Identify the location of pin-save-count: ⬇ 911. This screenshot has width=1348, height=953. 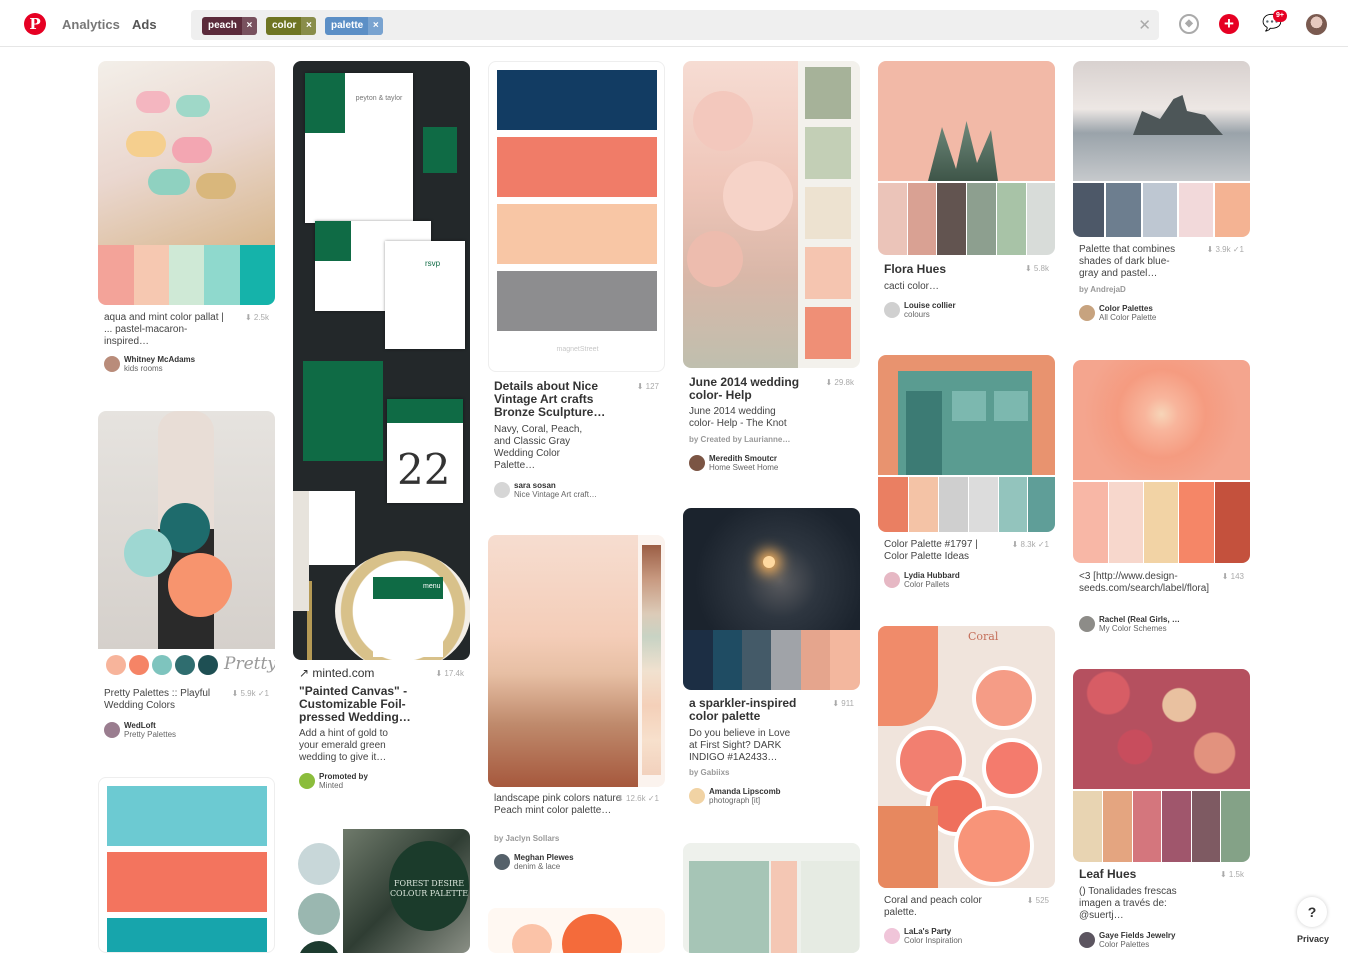
(843, 703).